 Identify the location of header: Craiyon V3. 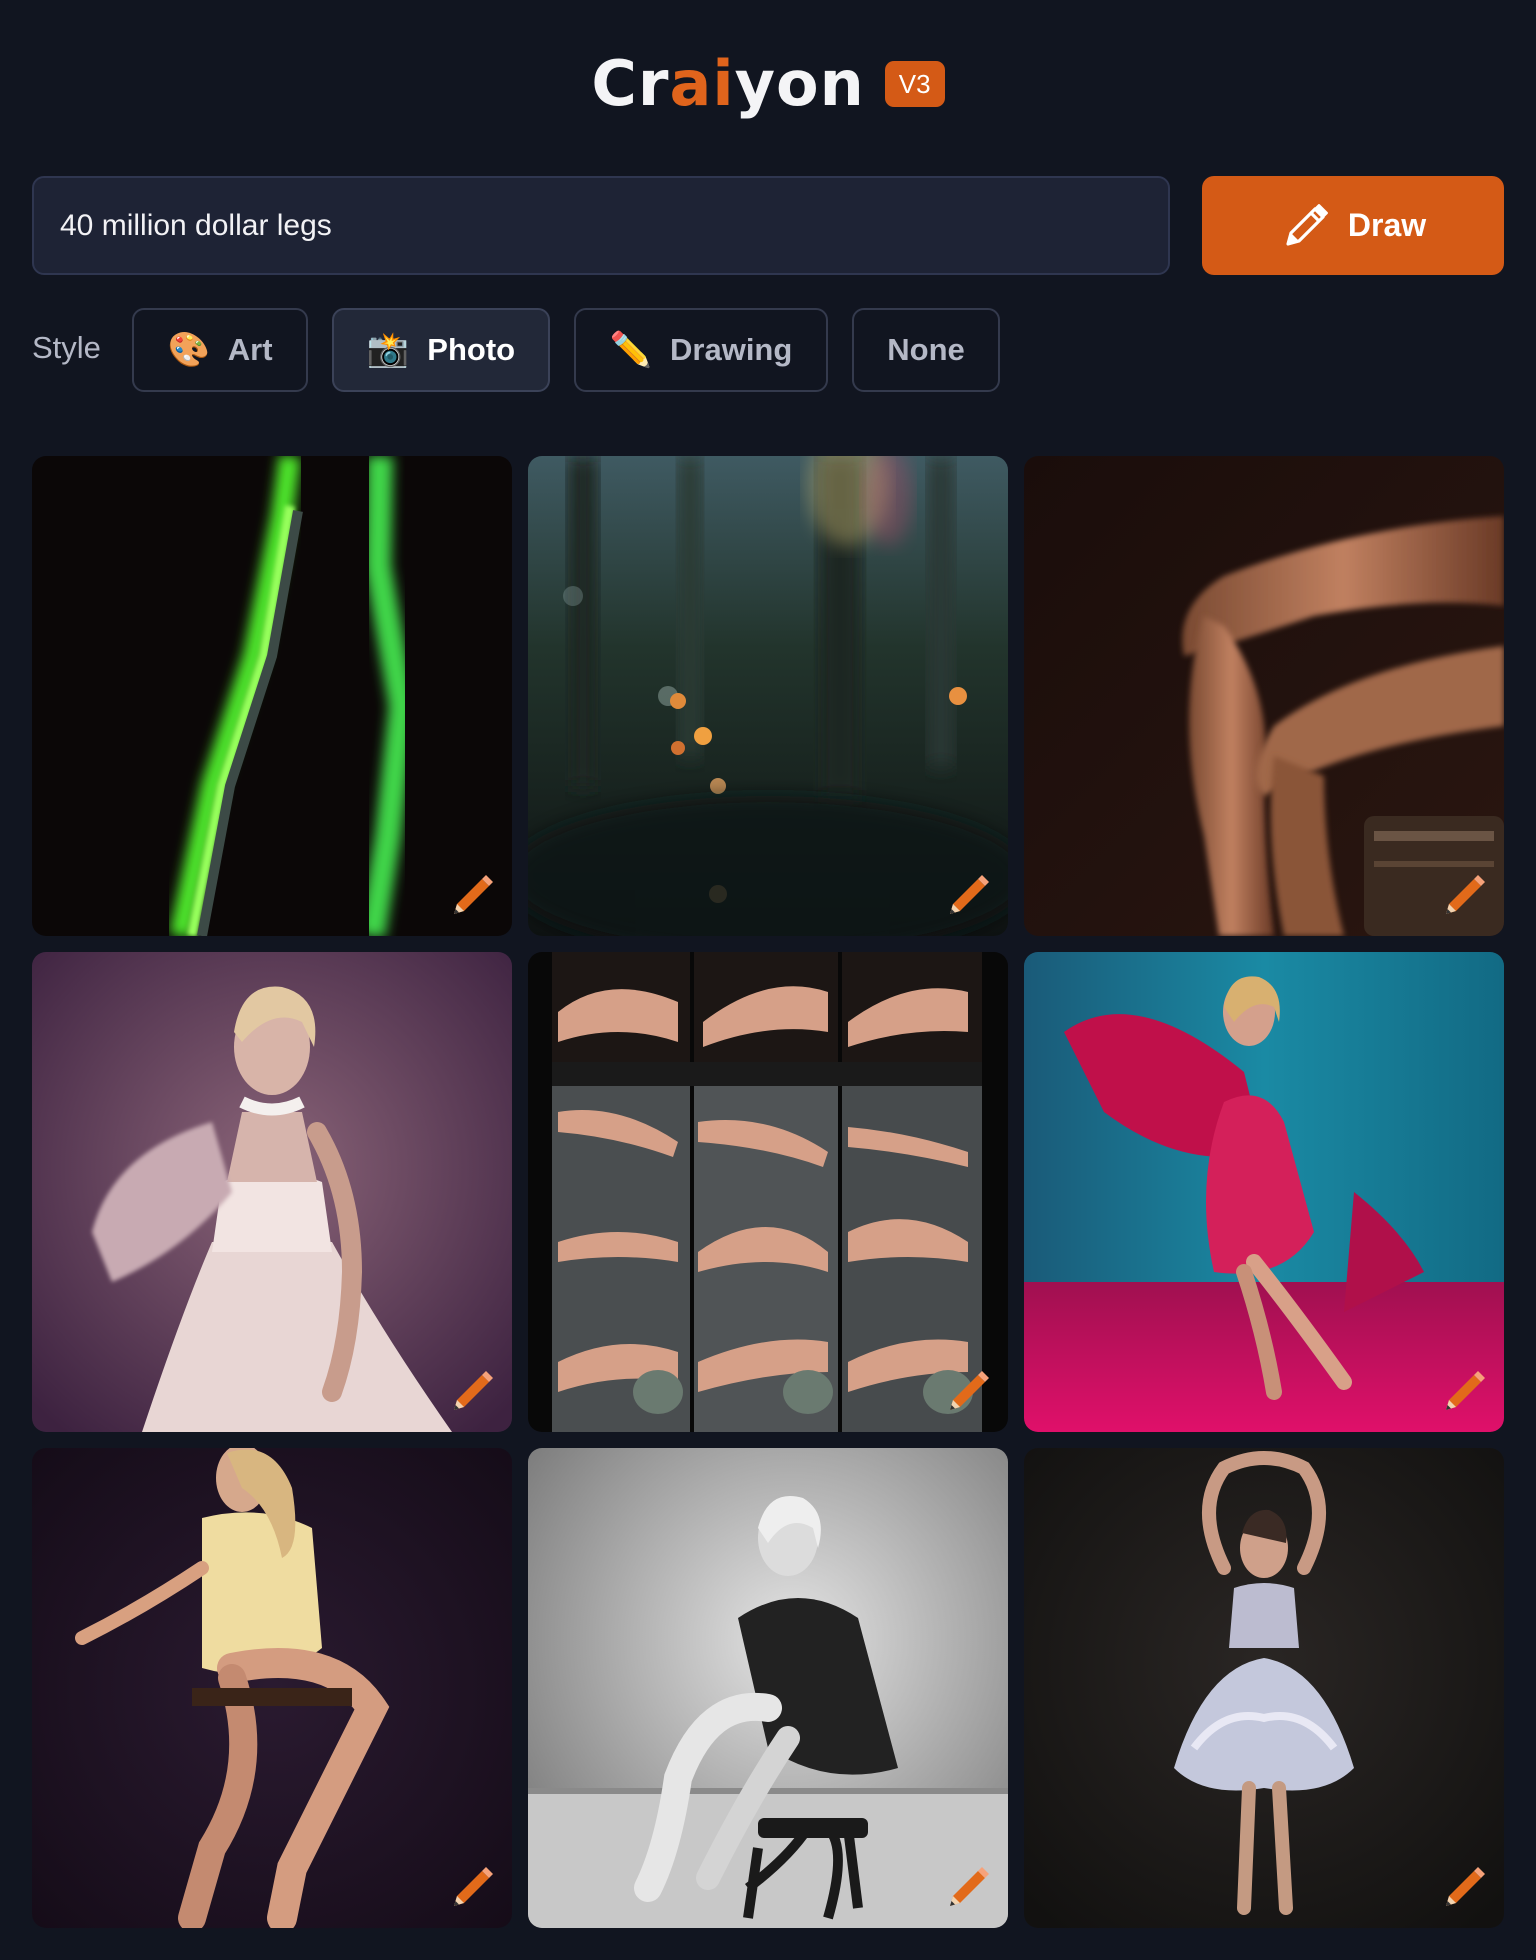
(768, 84).